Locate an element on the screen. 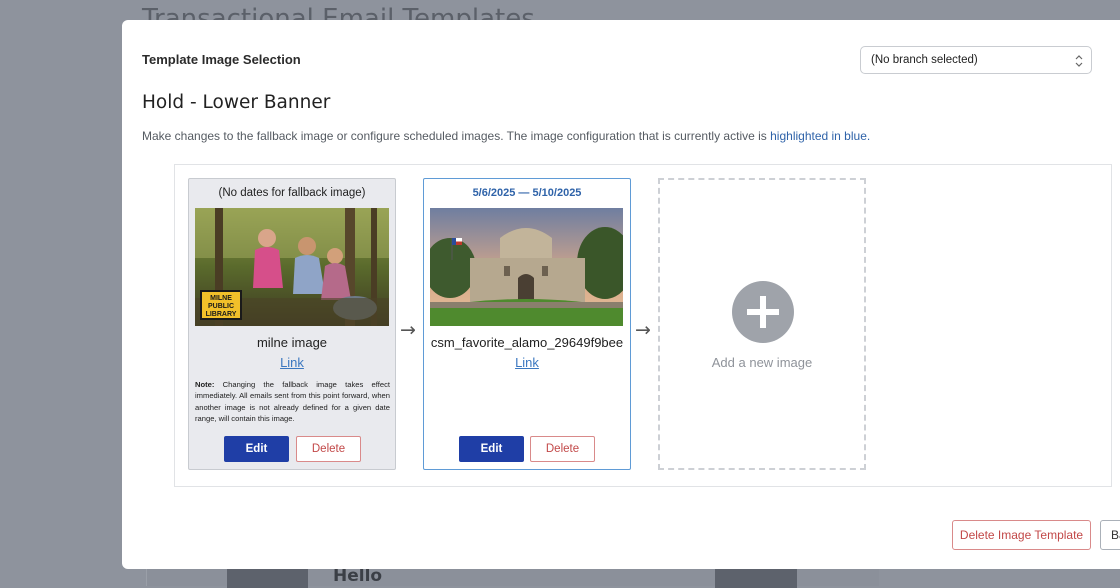  template-name-heading: Hold - Lower Banner is located at coordinates (236, 102).